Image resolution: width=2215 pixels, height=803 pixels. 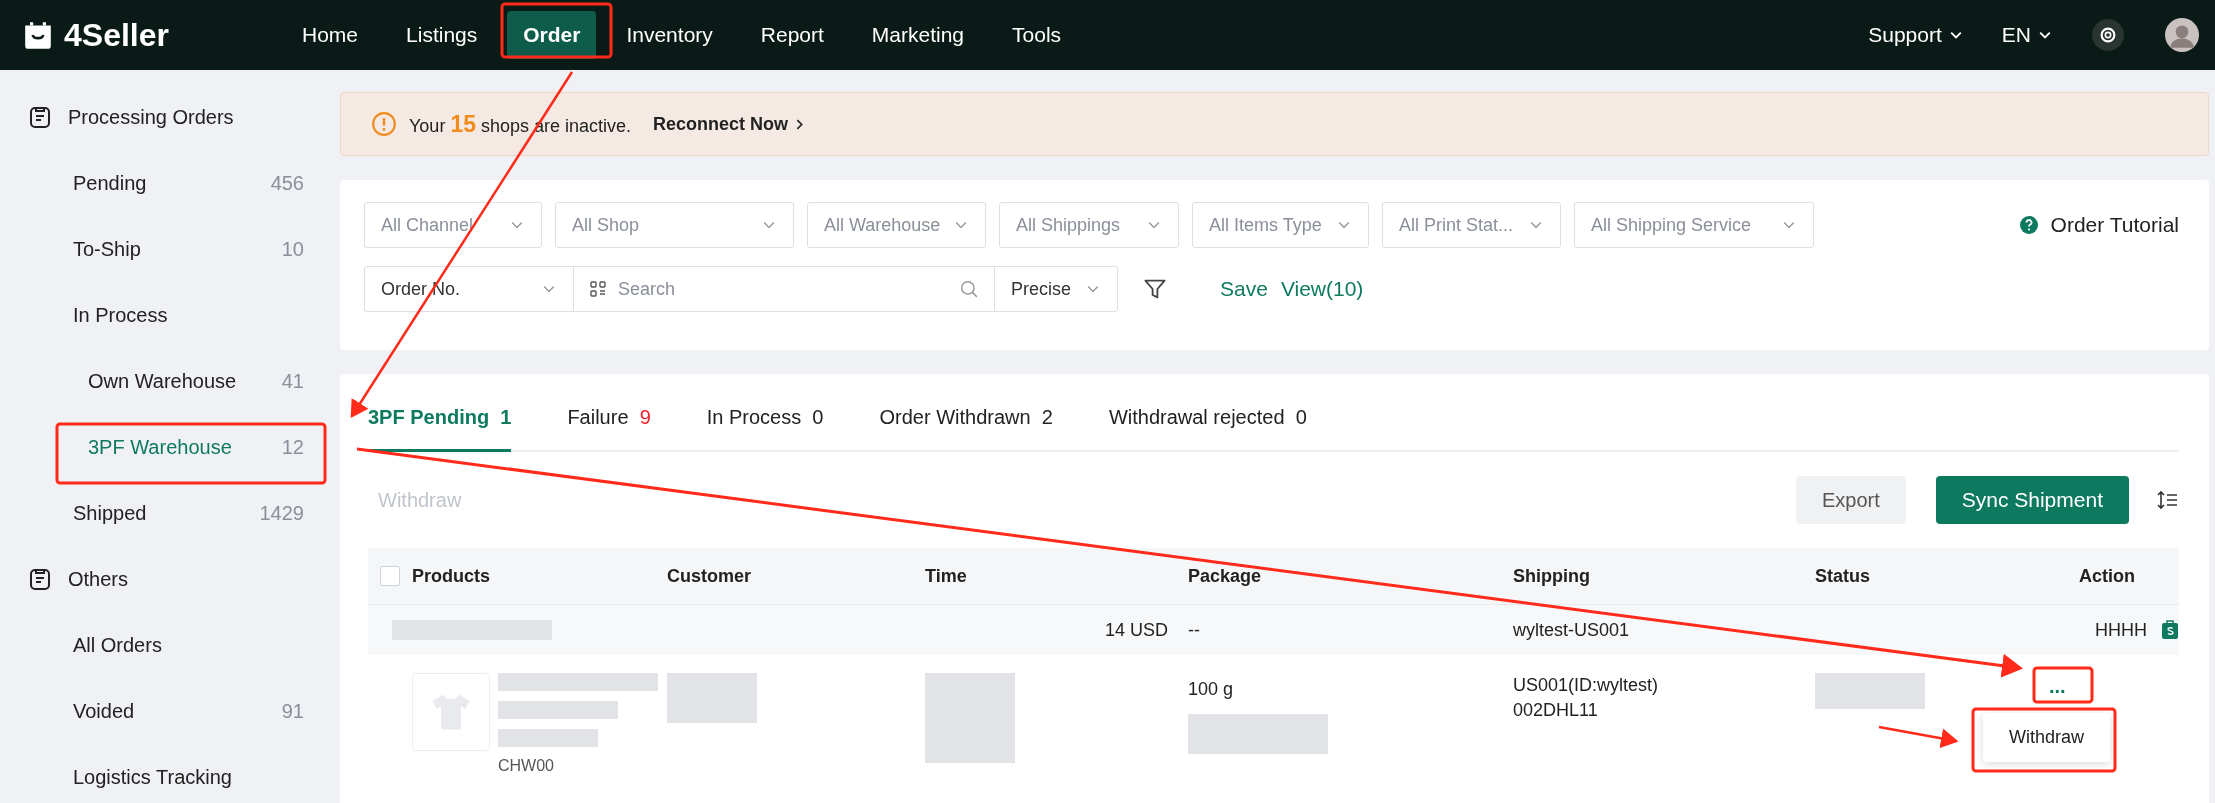 I want to click on save-link: Save, so click(x=1244, y=289).